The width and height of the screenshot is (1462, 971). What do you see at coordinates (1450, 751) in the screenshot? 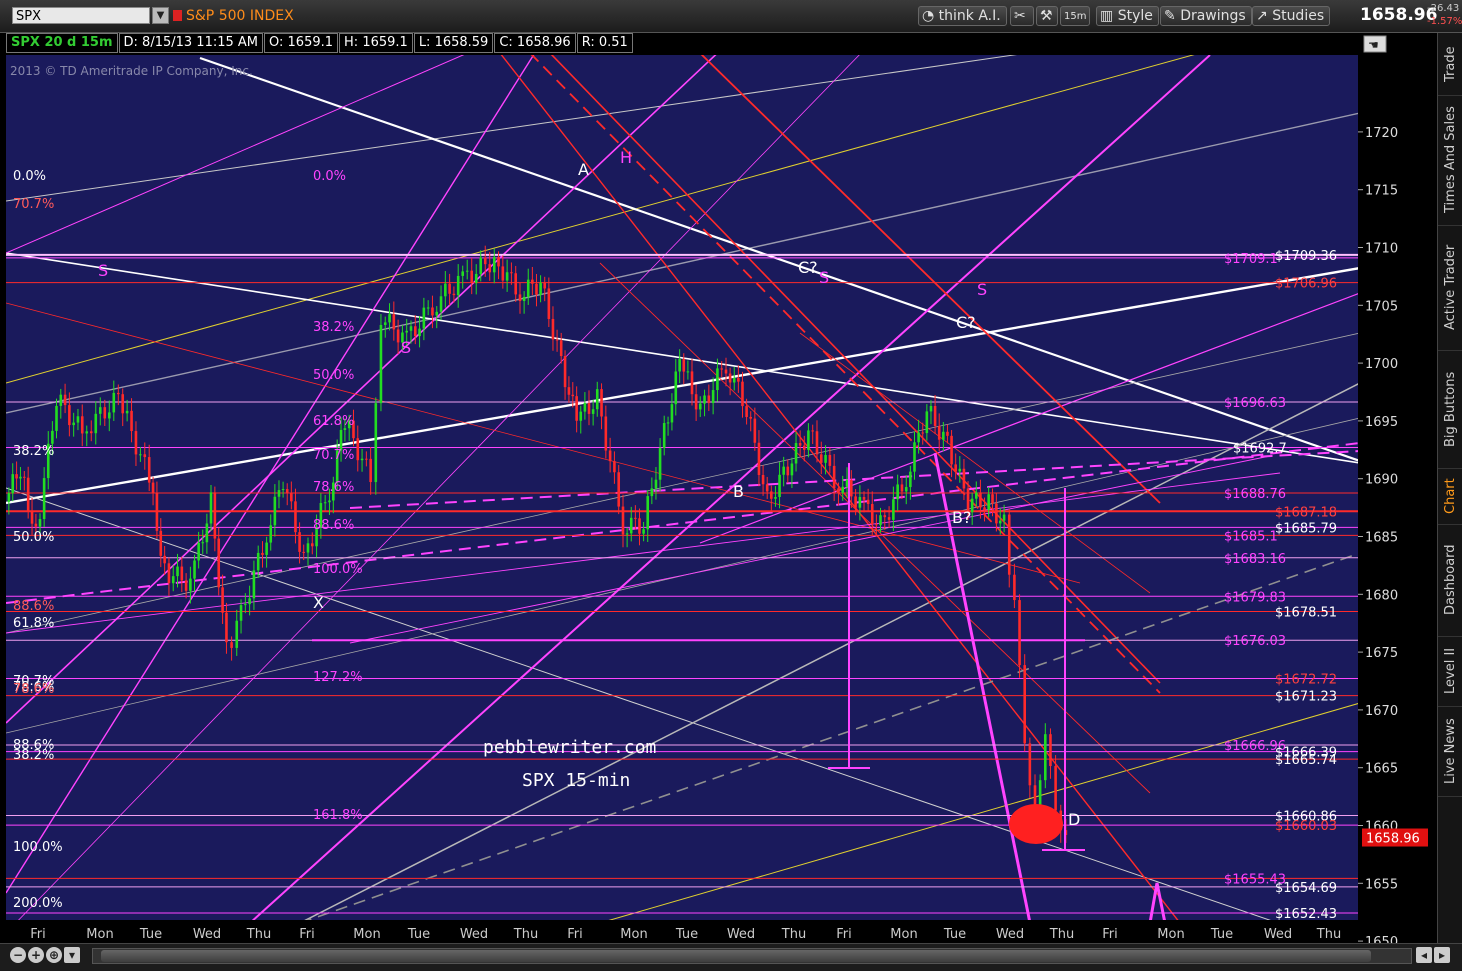
I see `sidebar-tab-live-news: Live News` at bounding box center [1450, 751].